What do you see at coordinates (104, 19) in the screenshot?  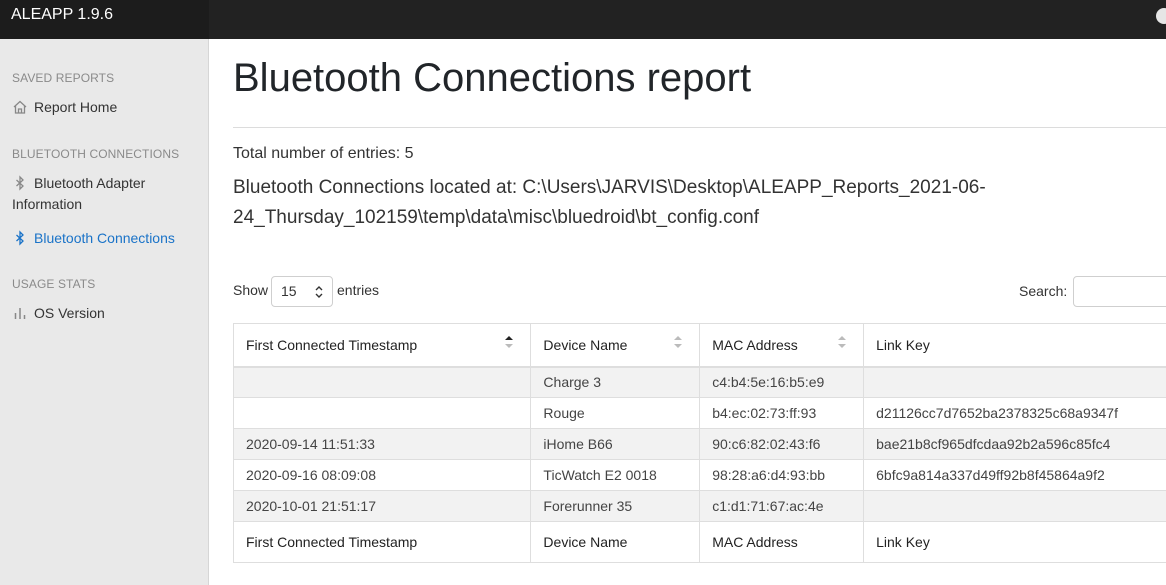 I see `app-brand: ALEAPP 1.9.6` at bounding box center [104, 19].